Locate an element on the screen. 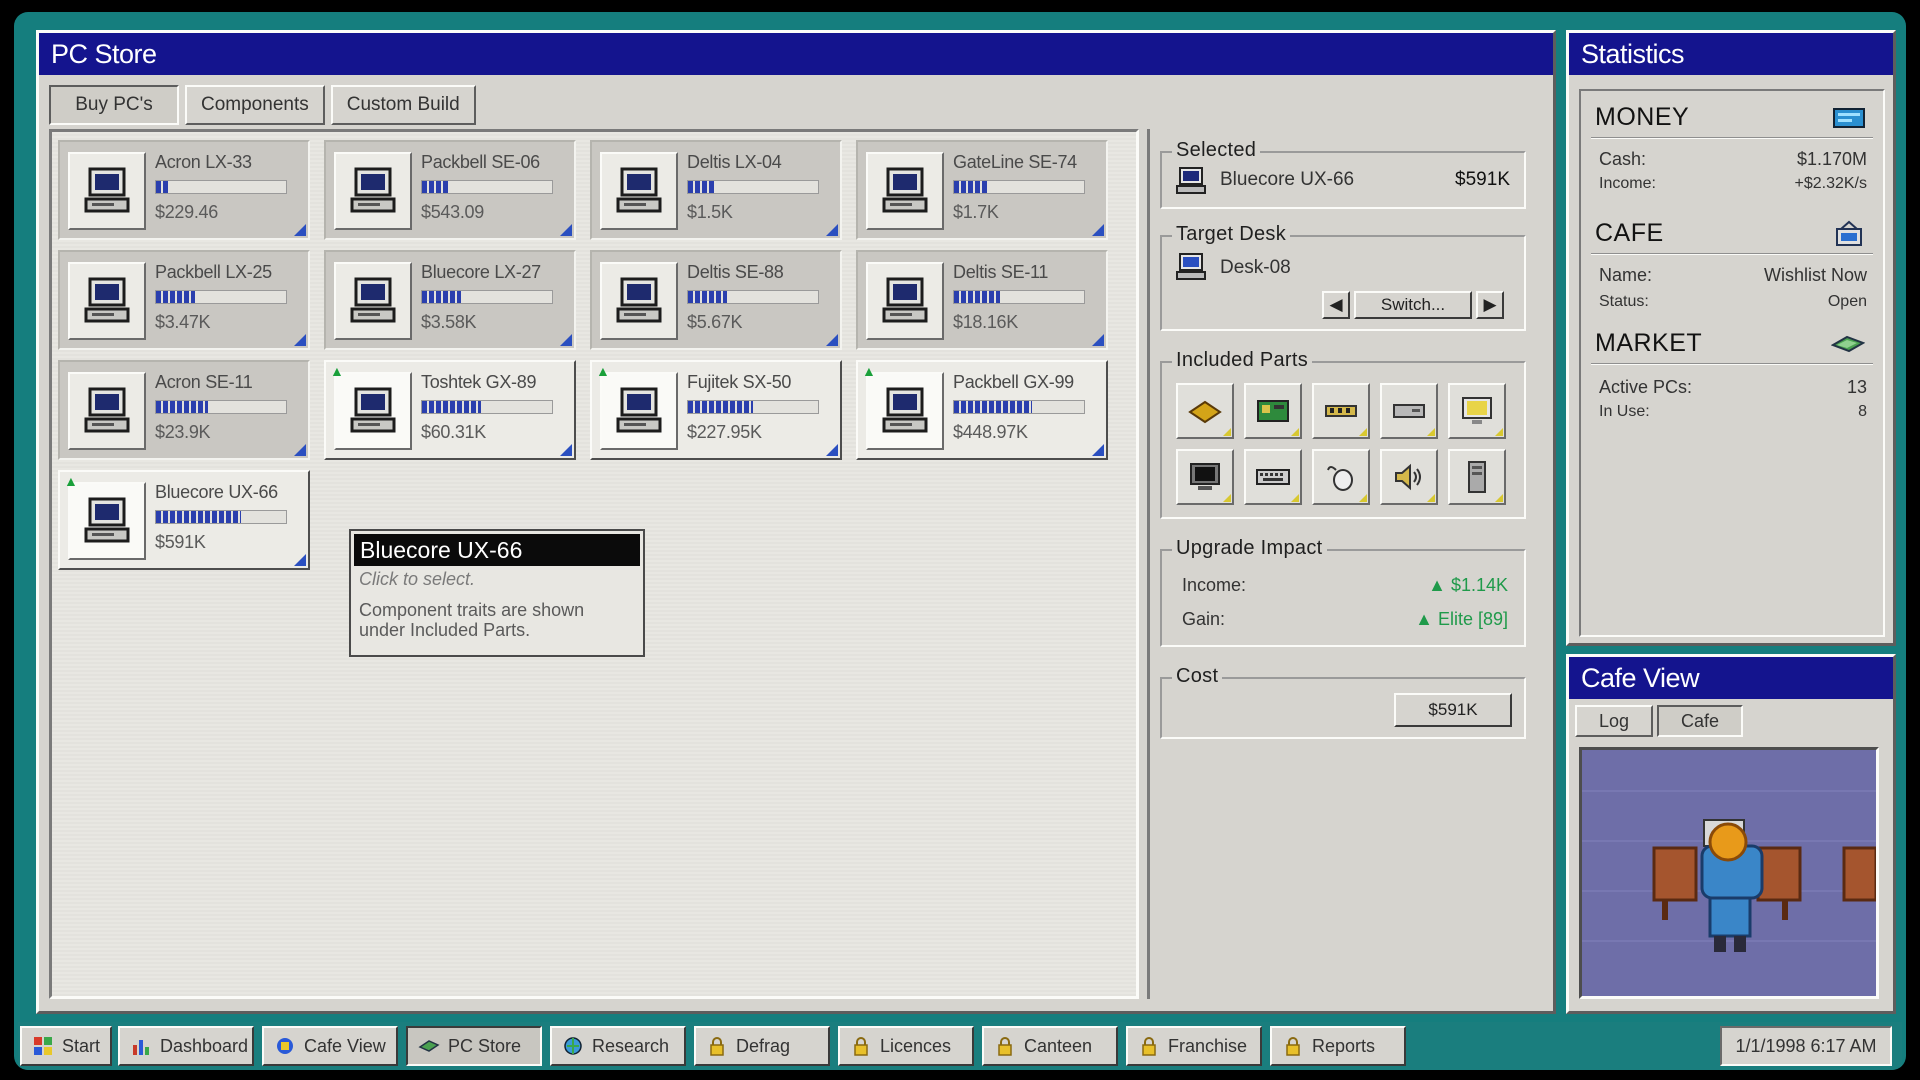 This screenshot has width=1920, height=1080. product-name: Acron LX-33 is located at coordinates (203, 162).